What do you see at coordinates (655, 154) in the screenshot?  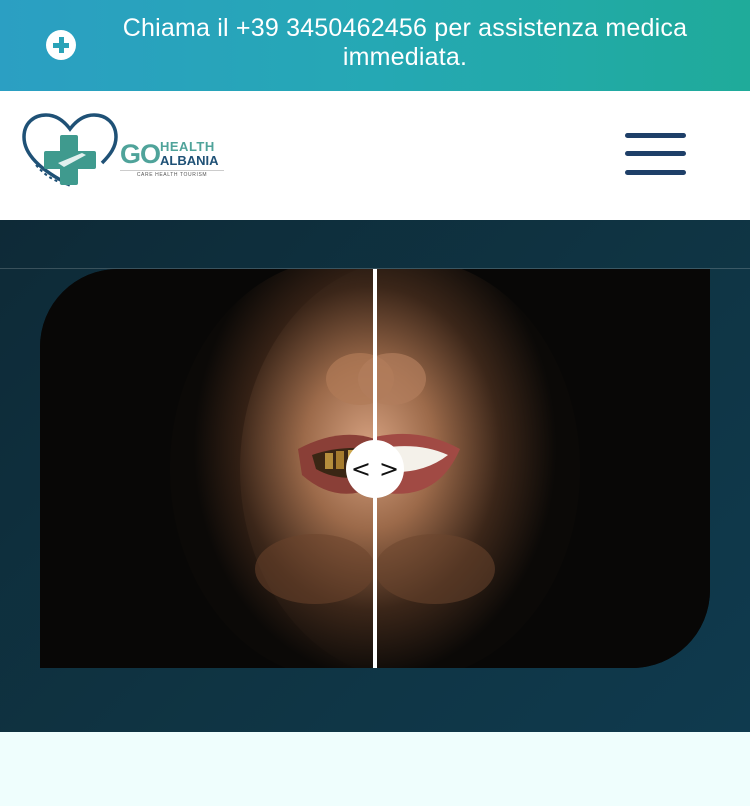 I see `hamburger-menu-icon` at bounding box center [655, 154].